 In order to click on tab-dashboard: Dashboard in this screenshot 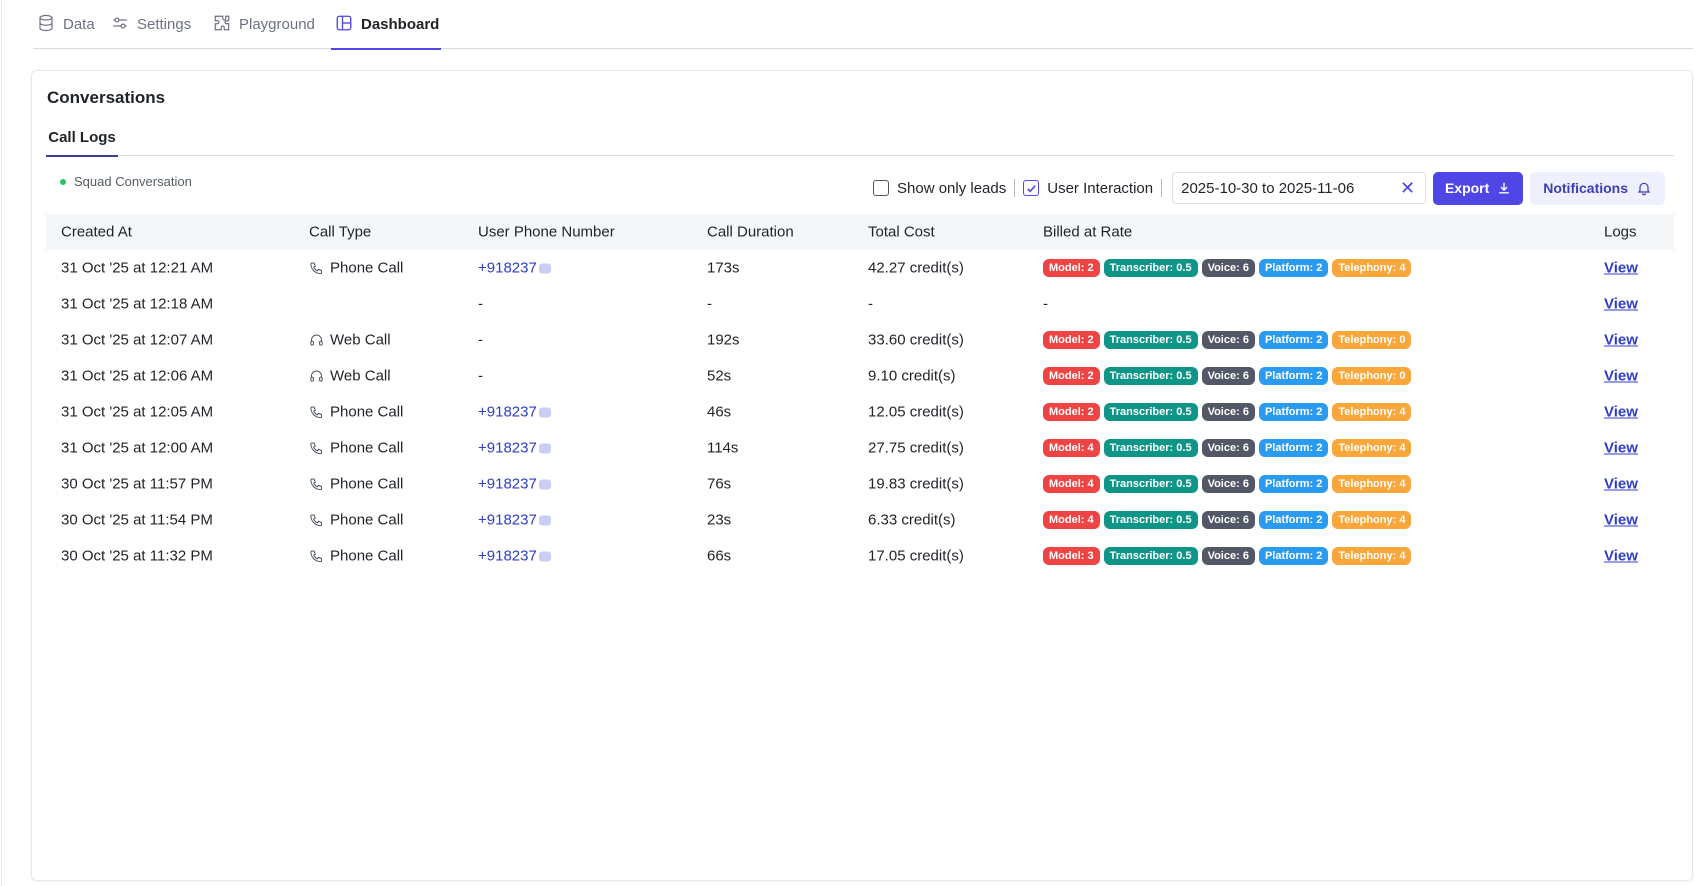, I will do `click(386, 25)`.